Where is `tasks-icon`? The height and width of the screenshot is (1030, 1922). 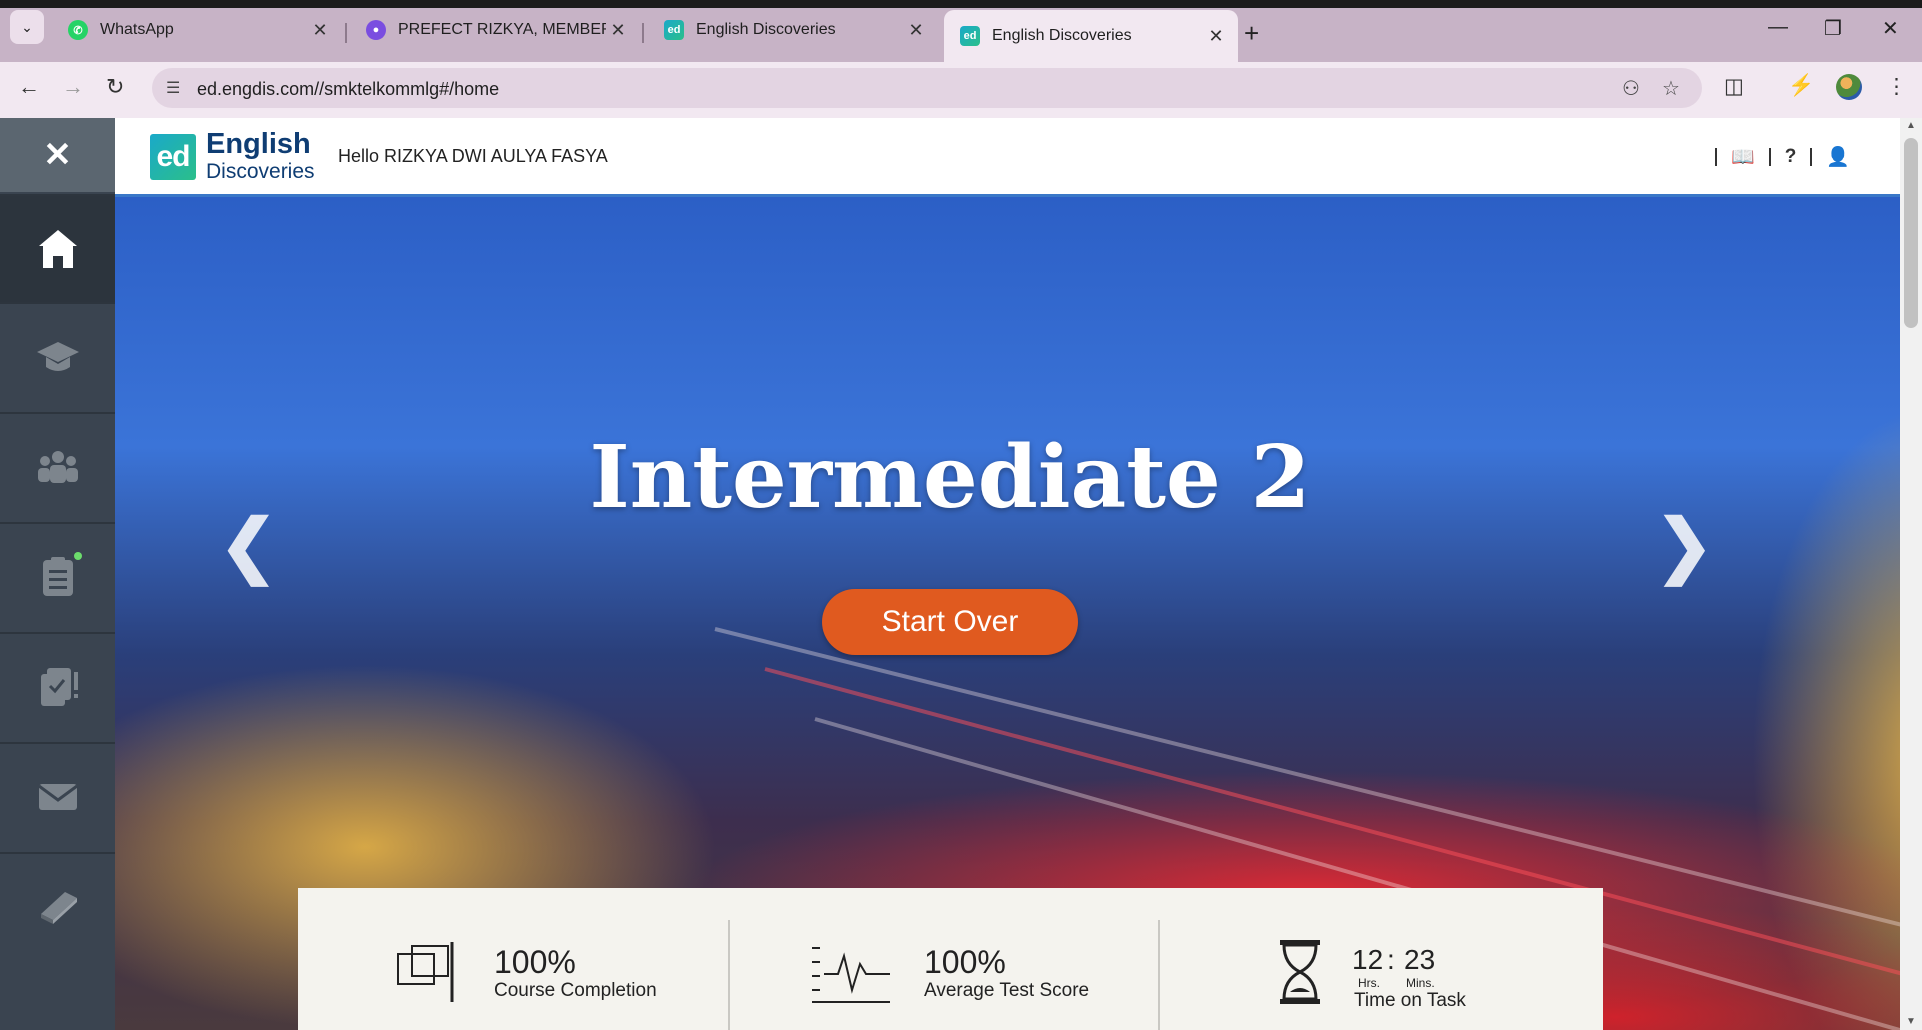
tasks-icon is located at coordinates (57, 576).